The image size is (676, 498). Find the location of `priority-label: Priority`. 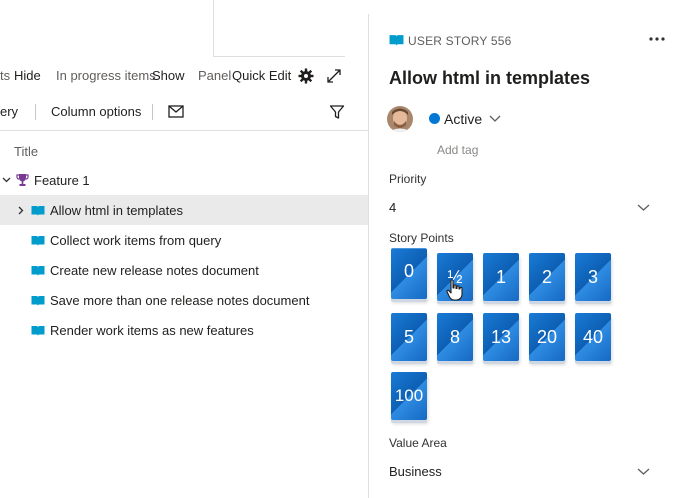

priority-label: Priority is located at coordinates (408, 179).